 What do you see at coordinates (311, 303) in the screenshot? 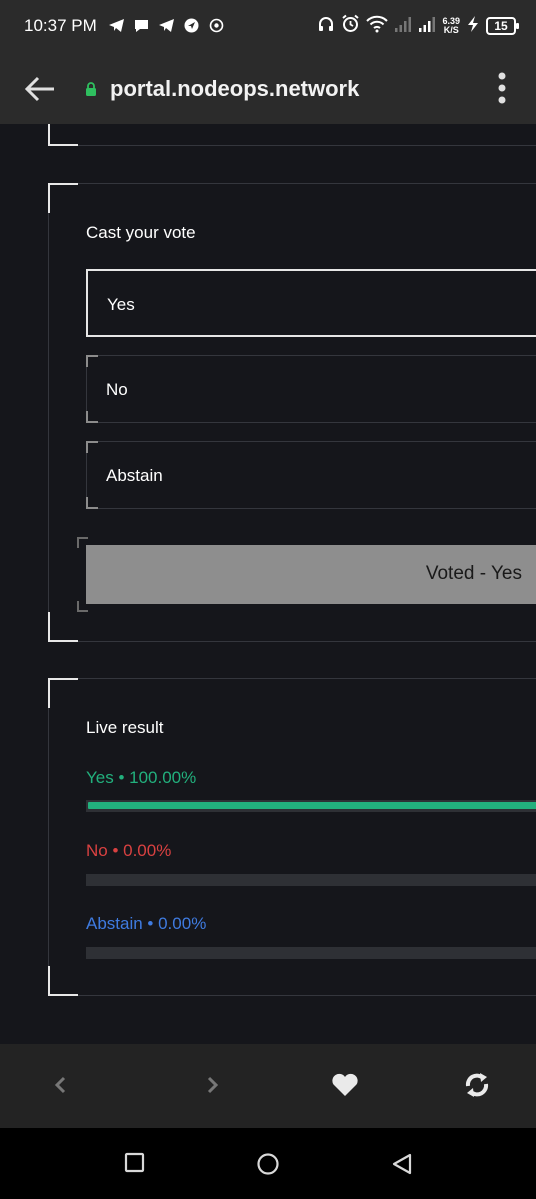
I see `vote-option-yes: Yes` at bounding box center [311, 303].